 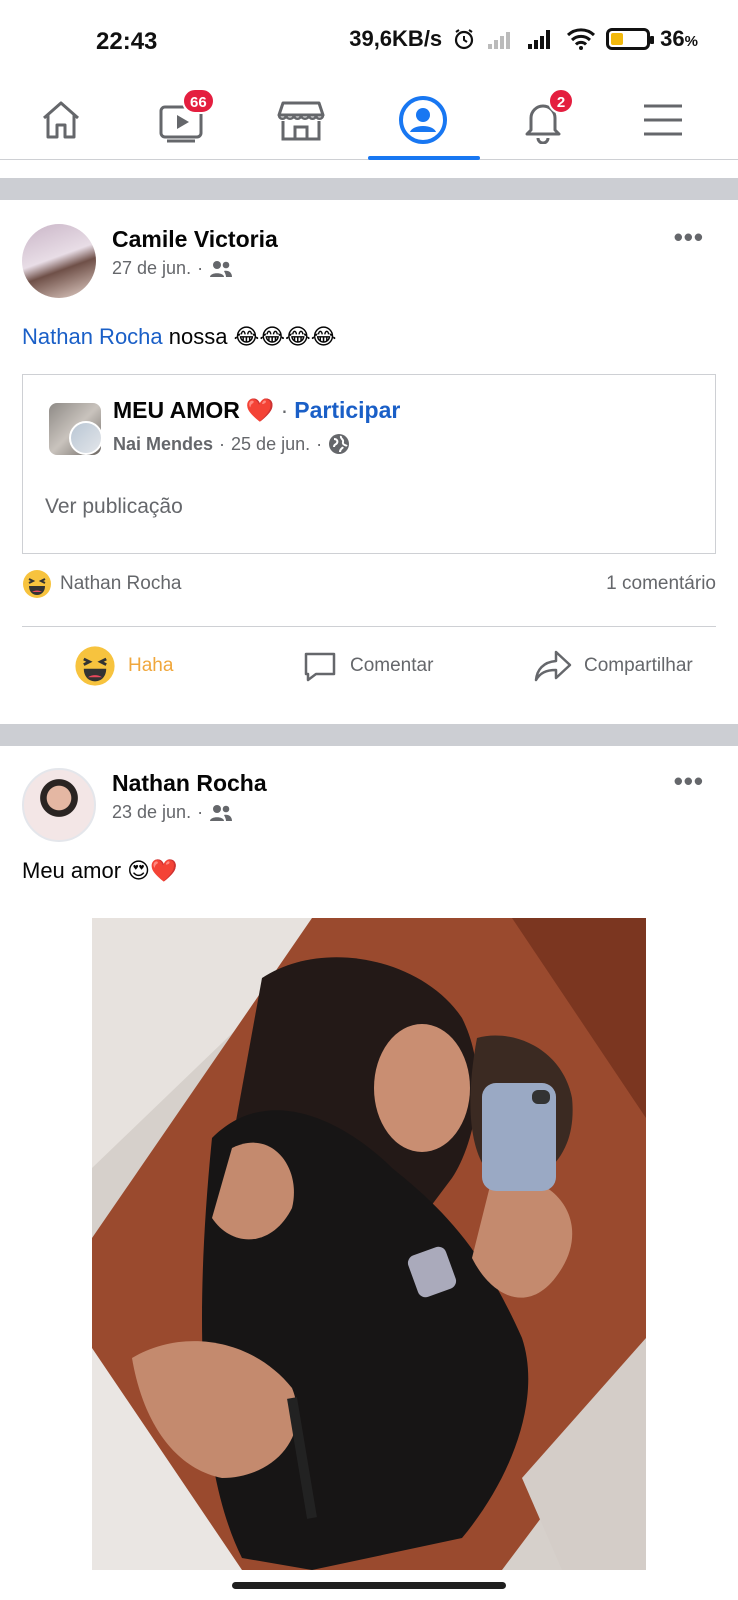 I want to click on mention-link: Nathan Rocha, so click(x=92, y=336).